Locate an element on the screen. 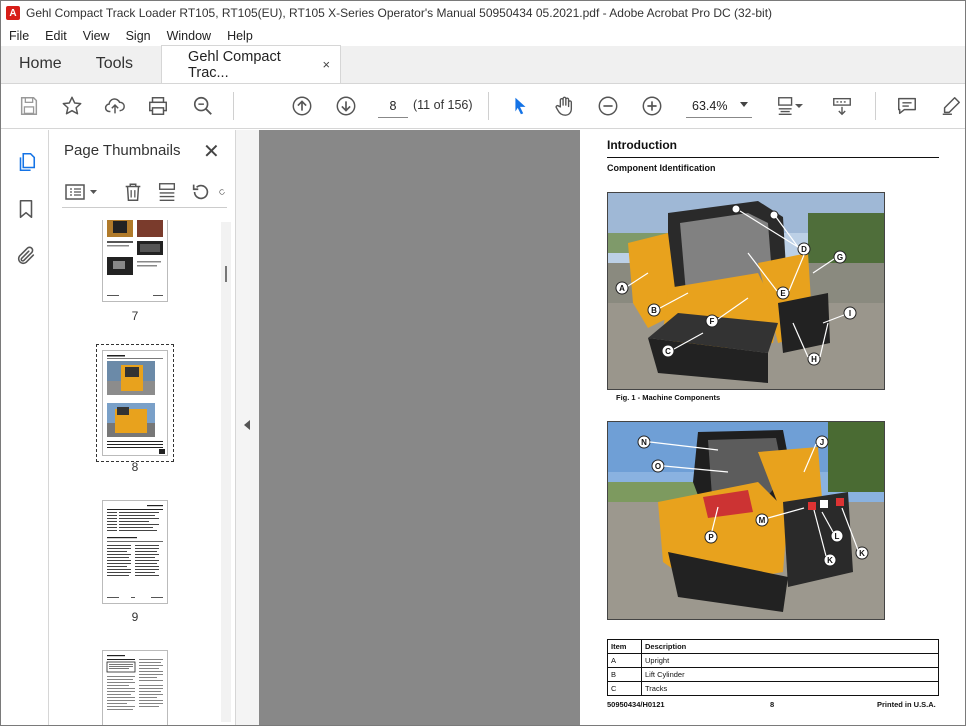 This screenshot has width=966, height=726. select-cursor-icon is located at coordinates (520, 106).